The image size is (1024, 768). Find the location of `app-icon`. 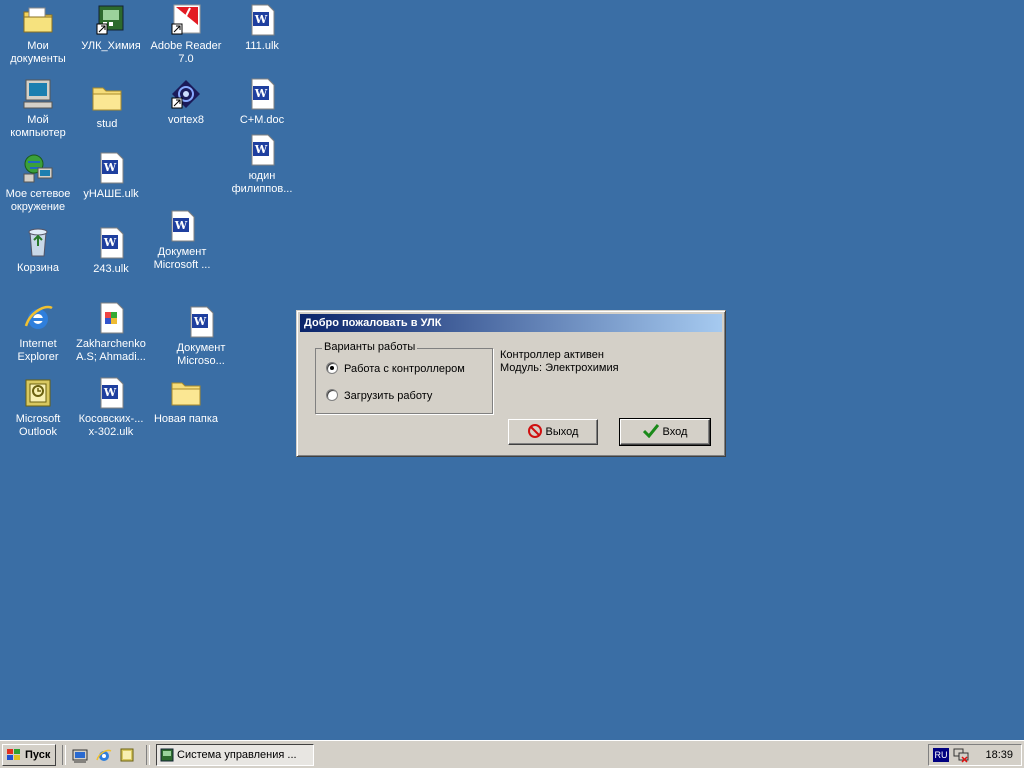

app-icon is located at coordinates (167, 755).